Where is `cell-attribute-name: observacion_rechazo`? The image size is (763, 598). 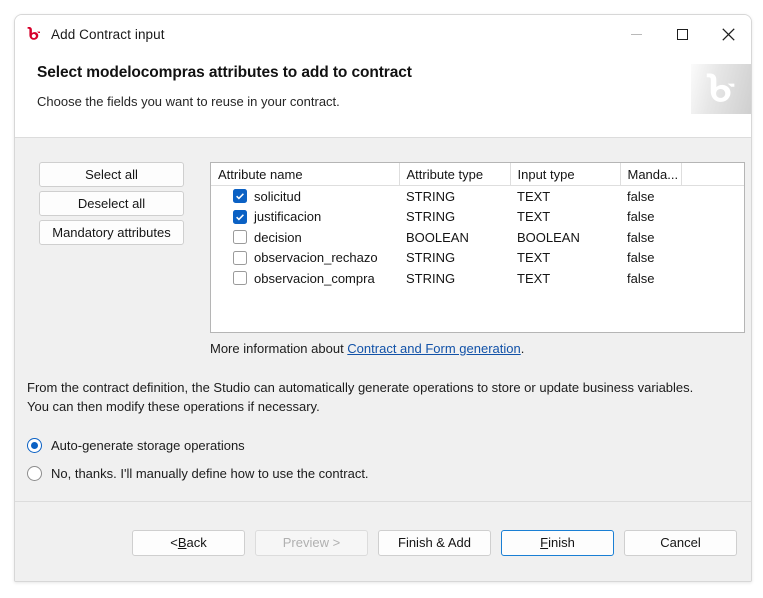 cell-attribute-name: observacion_rechazo is located at coordinates (305, 258).